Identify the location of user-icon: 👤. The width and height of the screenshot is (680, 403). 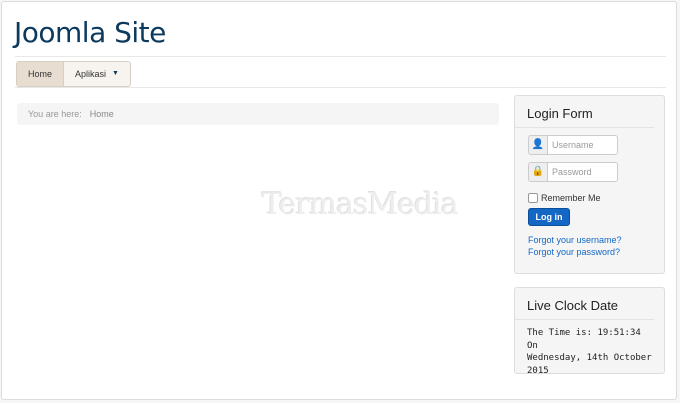
(537, 145).